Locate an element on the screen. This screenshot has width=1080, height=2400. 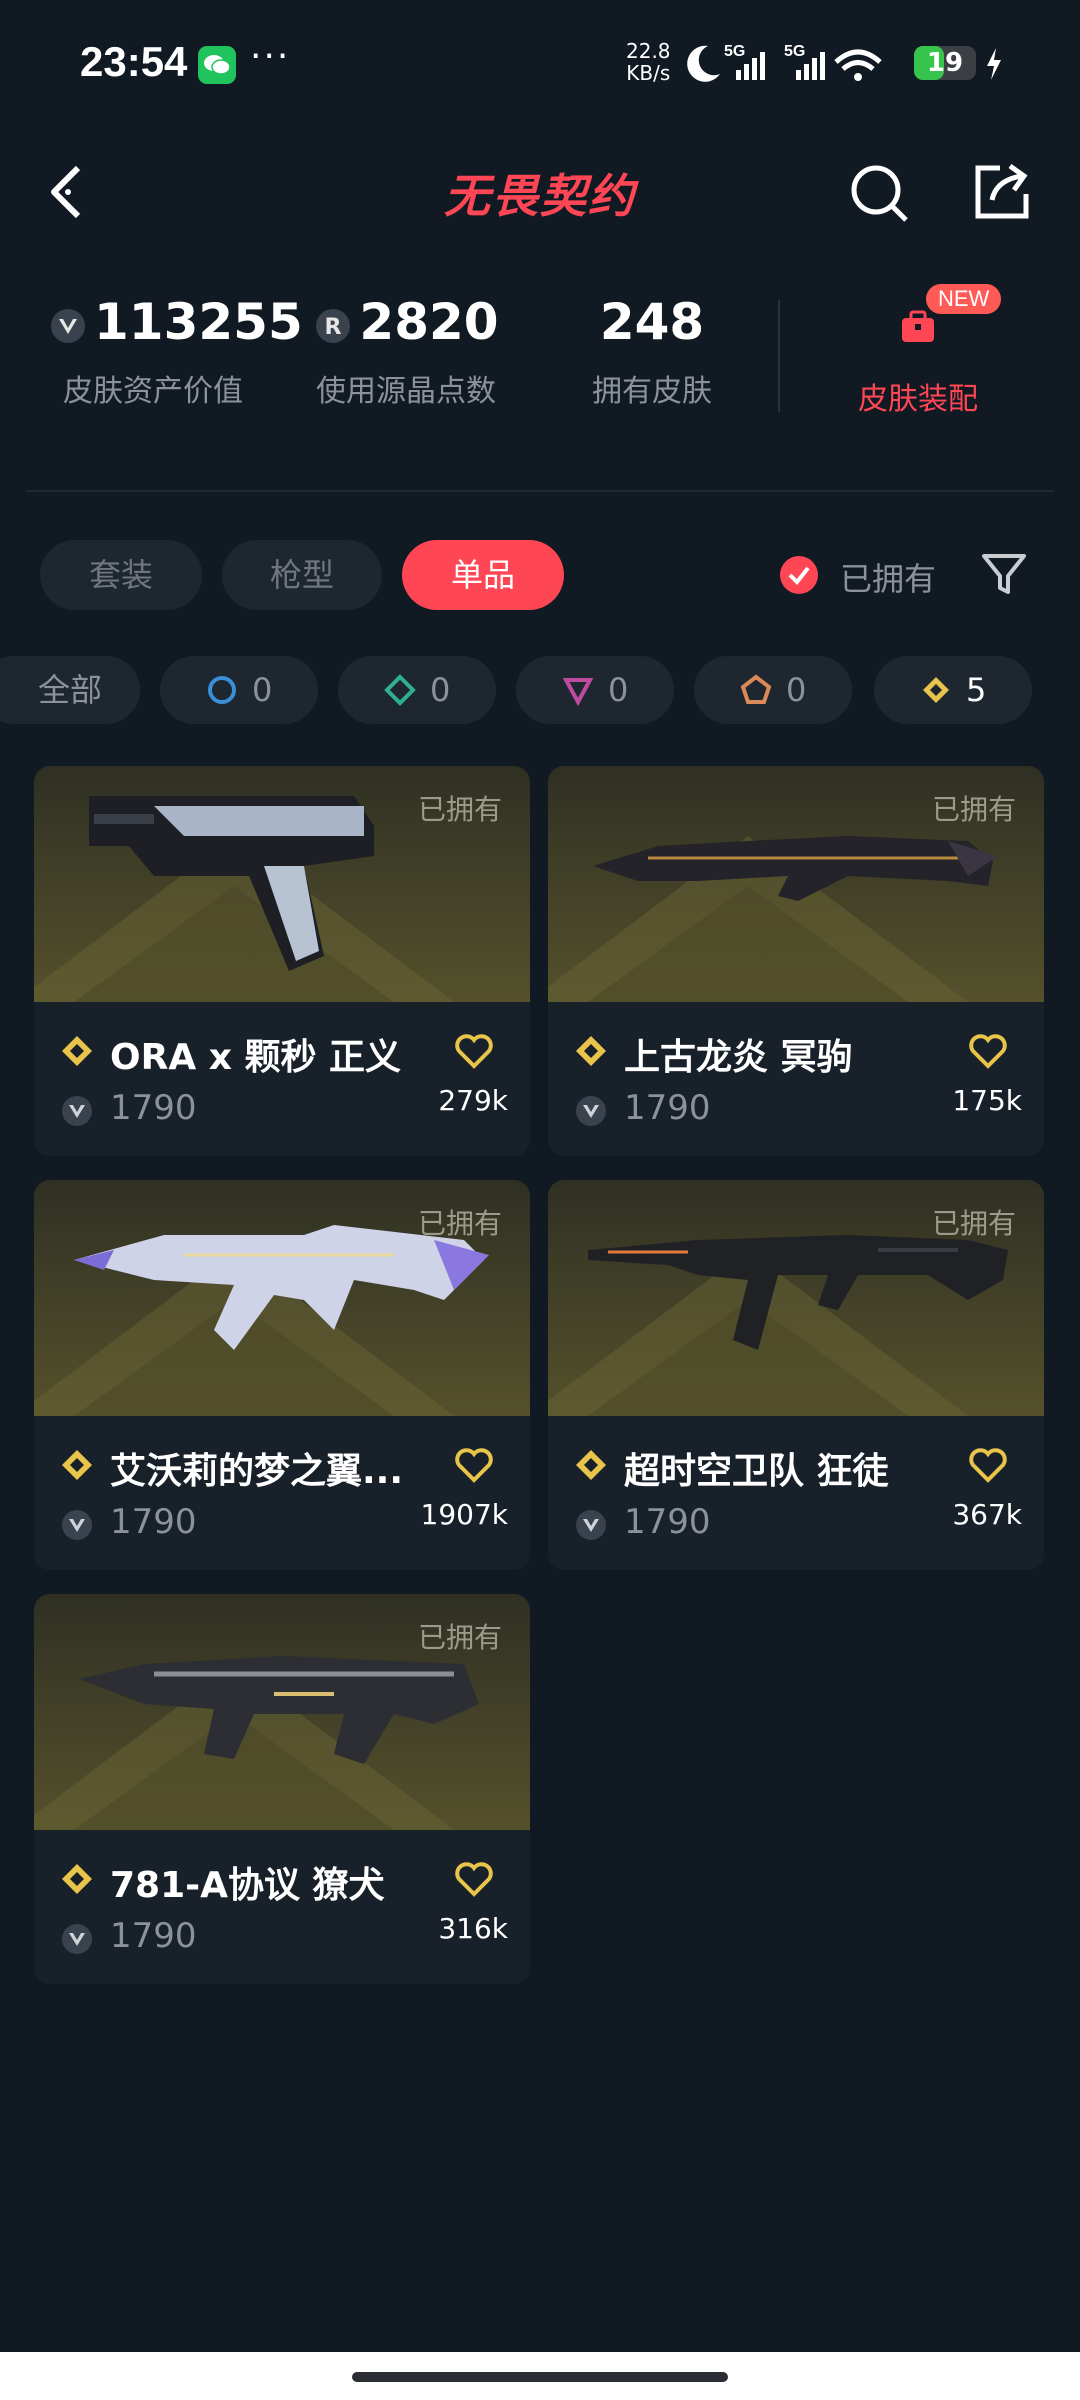
chip-tier-deluxe: 0 is located at coordinates (417, 690).